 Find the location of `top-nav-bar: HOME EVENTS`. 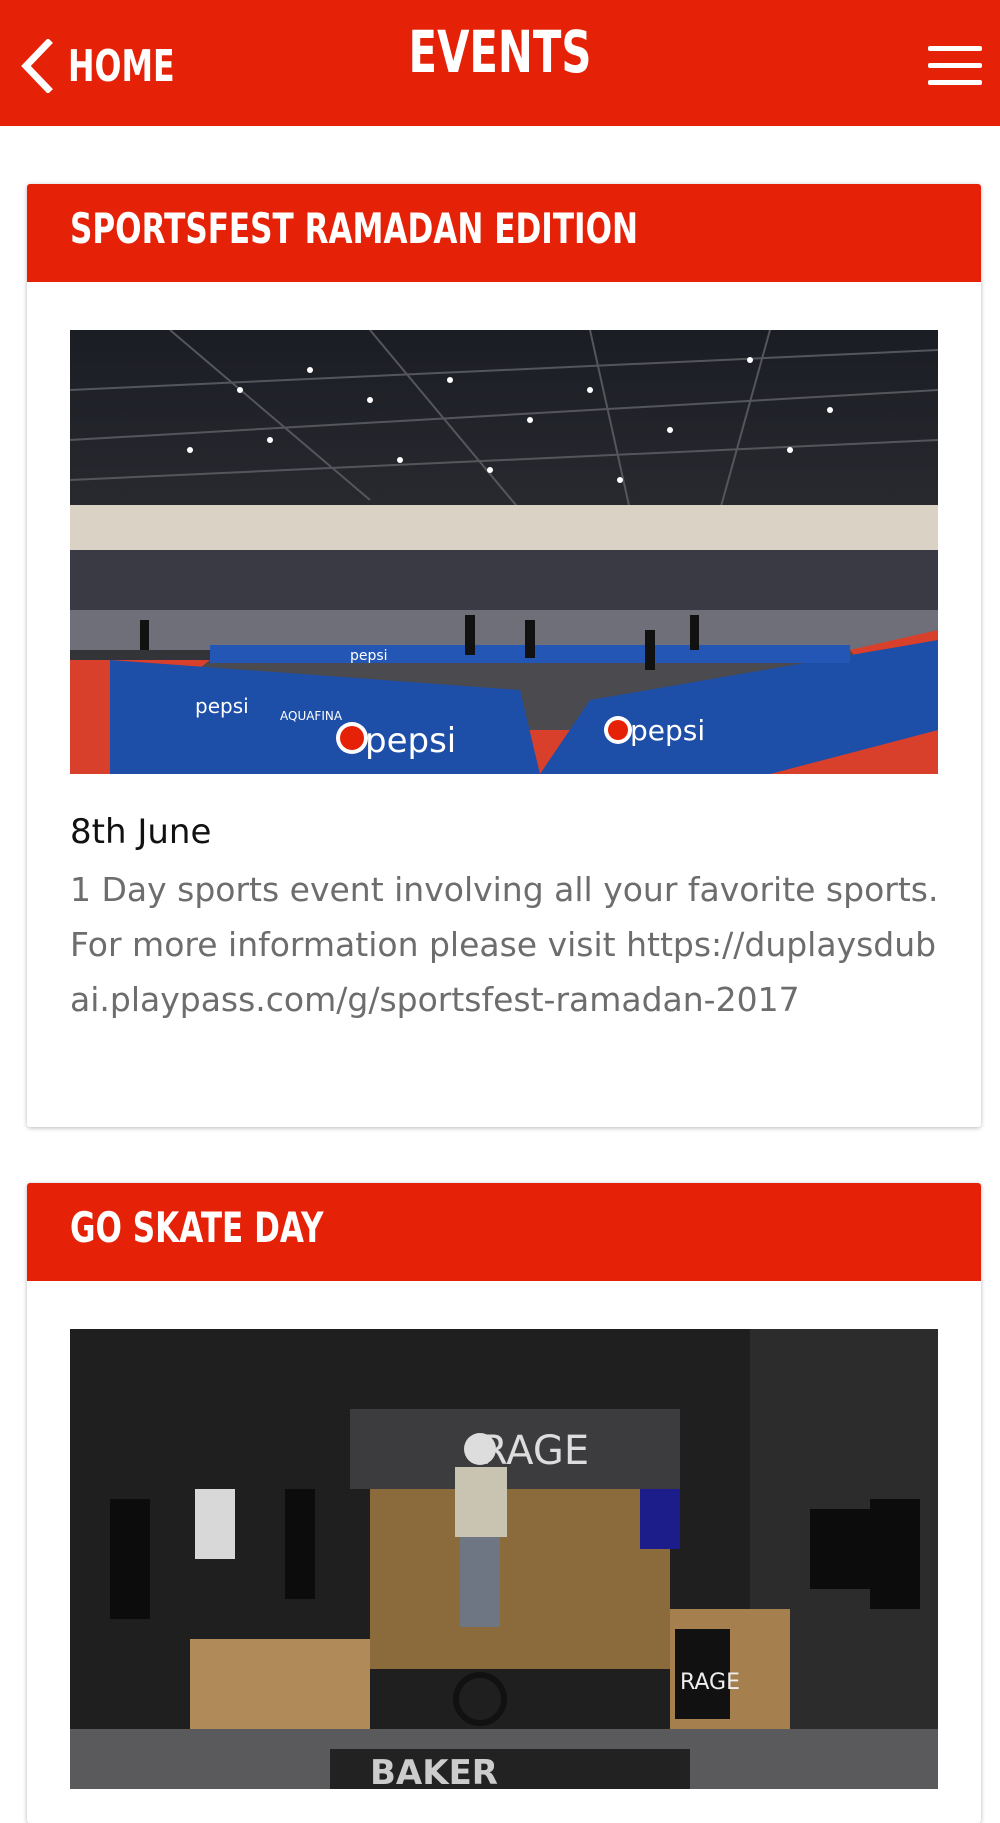

top-nav-bar: HOME EVENTS is located at coordinates (500, 63).